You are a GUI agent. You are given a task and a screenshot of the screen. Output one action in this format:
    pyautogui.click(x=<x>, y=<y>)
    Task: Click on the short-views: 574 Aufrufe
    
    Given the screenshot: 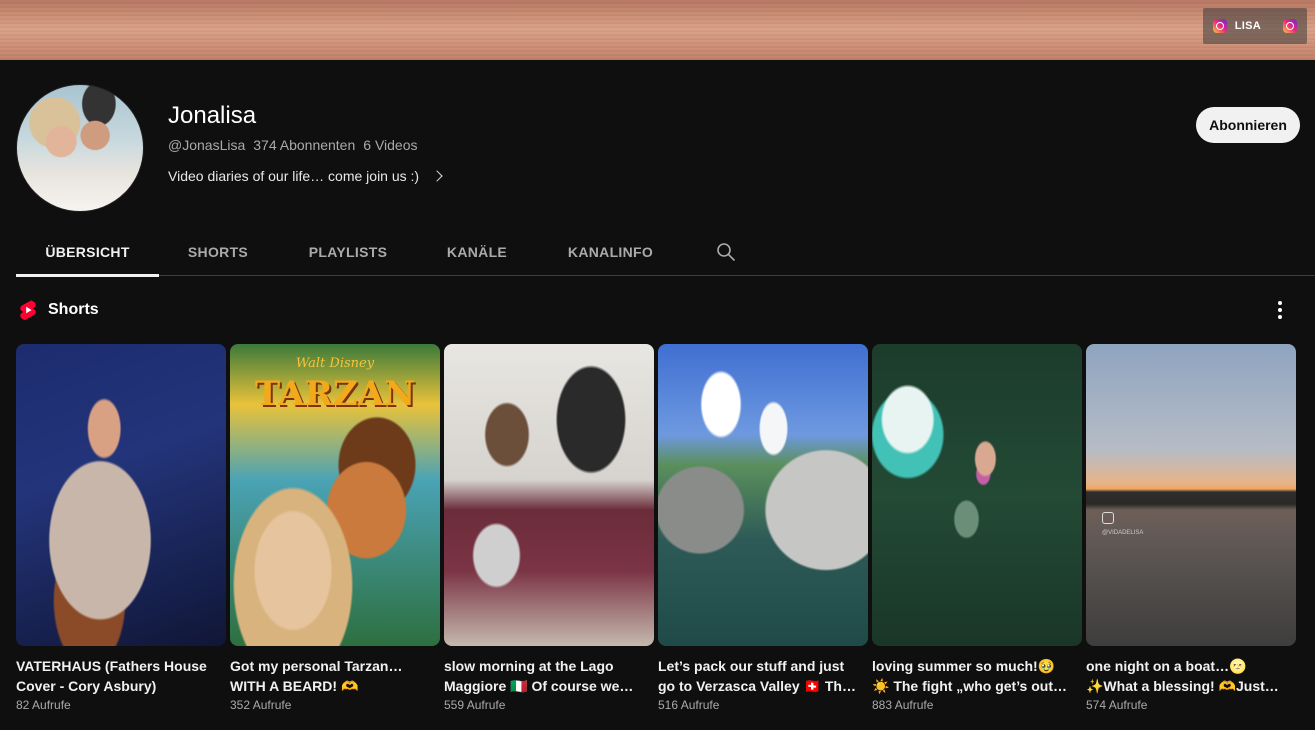 What is the action you would take?
    pyautogui.click(x=1117, y=705)
    